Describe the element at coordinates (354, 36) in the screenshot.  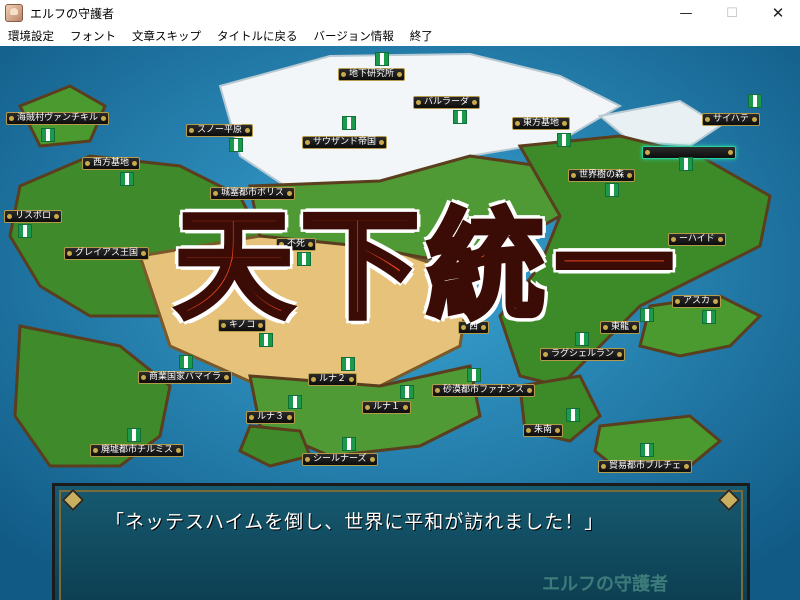
I see `menu-version-info: バージョン情報` at that location.